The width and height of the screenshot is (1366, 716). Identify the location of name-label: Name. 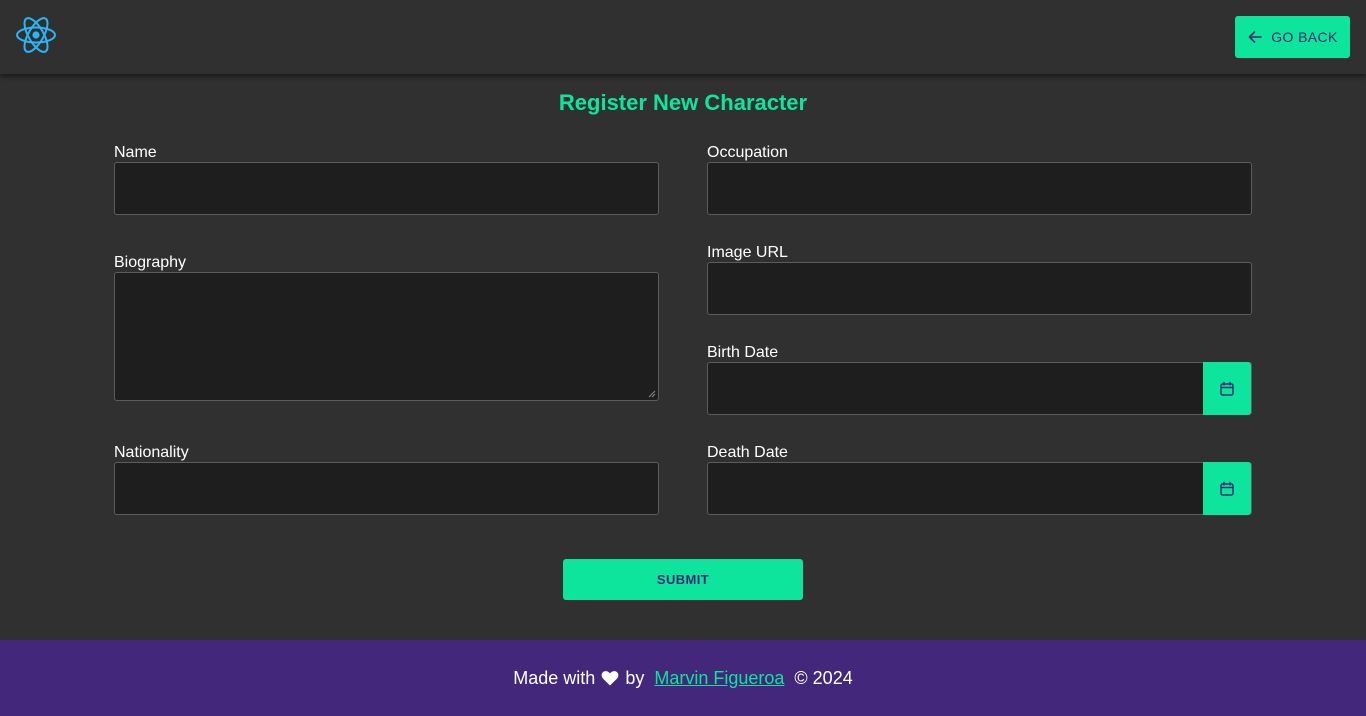
(135, 152).